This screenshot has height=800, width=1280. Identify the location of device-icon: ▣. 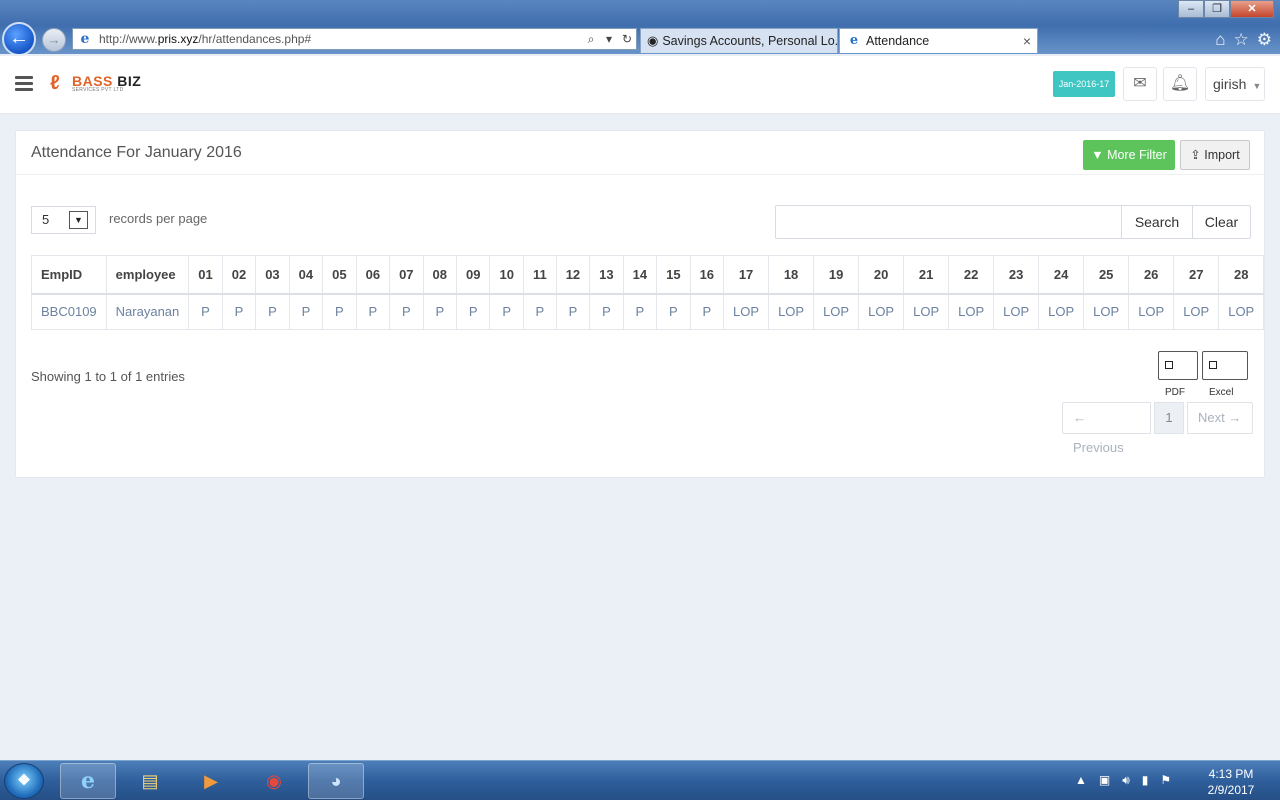
(1104, 780).